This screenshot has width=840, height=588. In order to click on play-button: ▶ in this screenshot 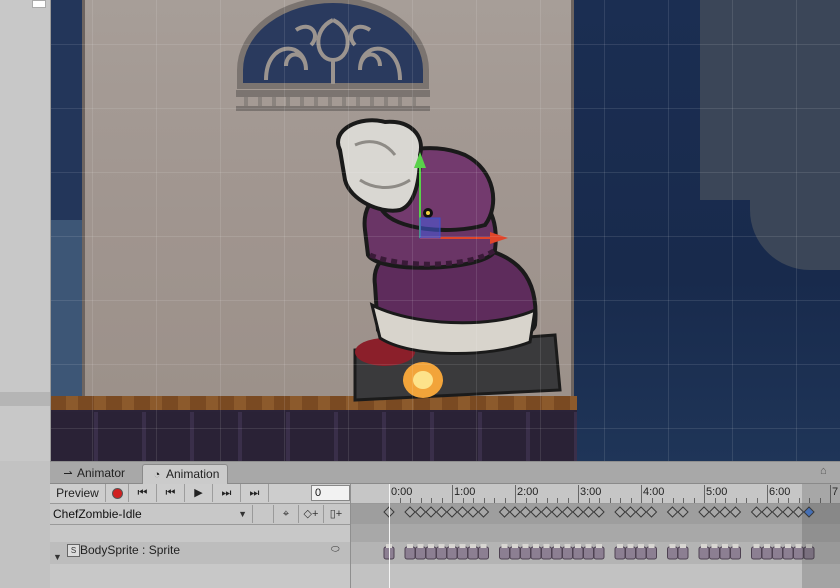, I will do `click(199, 493)`.